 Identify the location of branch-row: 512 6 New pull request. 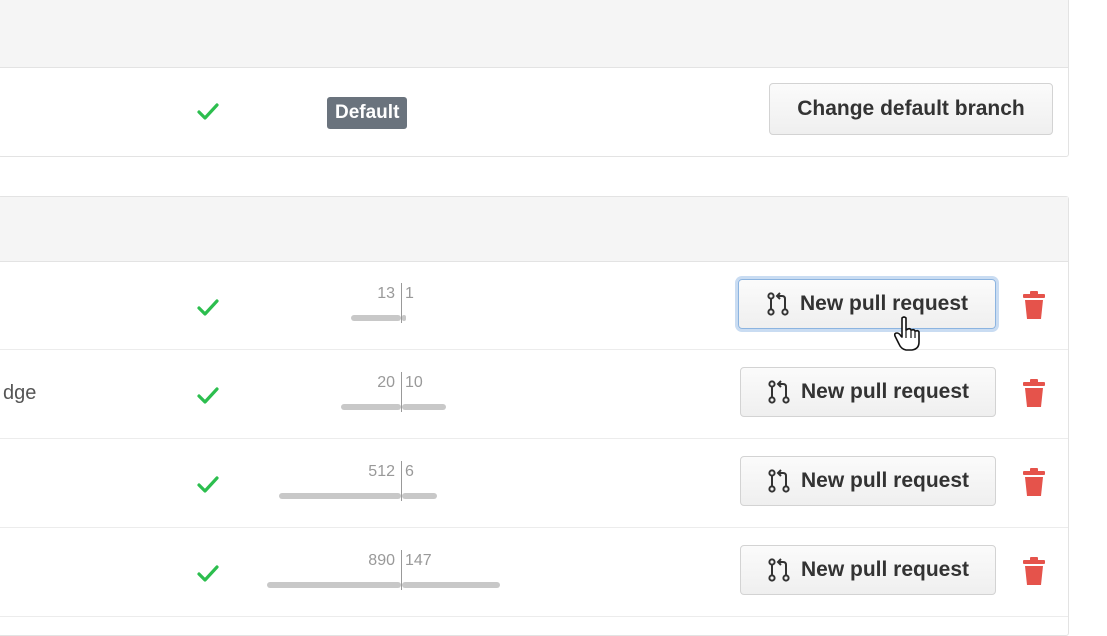
(534, 483).